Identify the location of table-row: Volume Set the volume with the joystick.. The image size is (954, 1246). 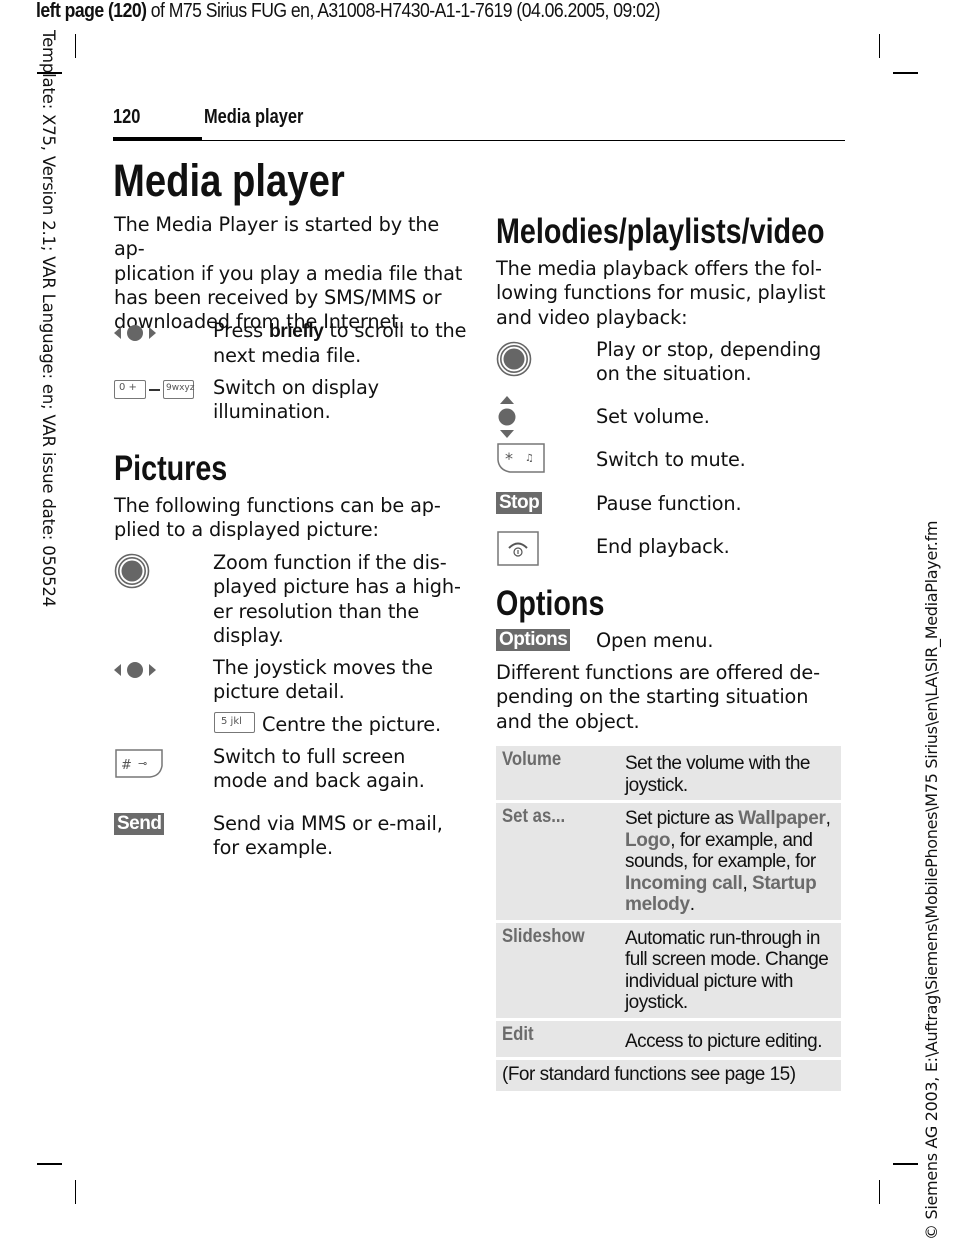
(668, 773).